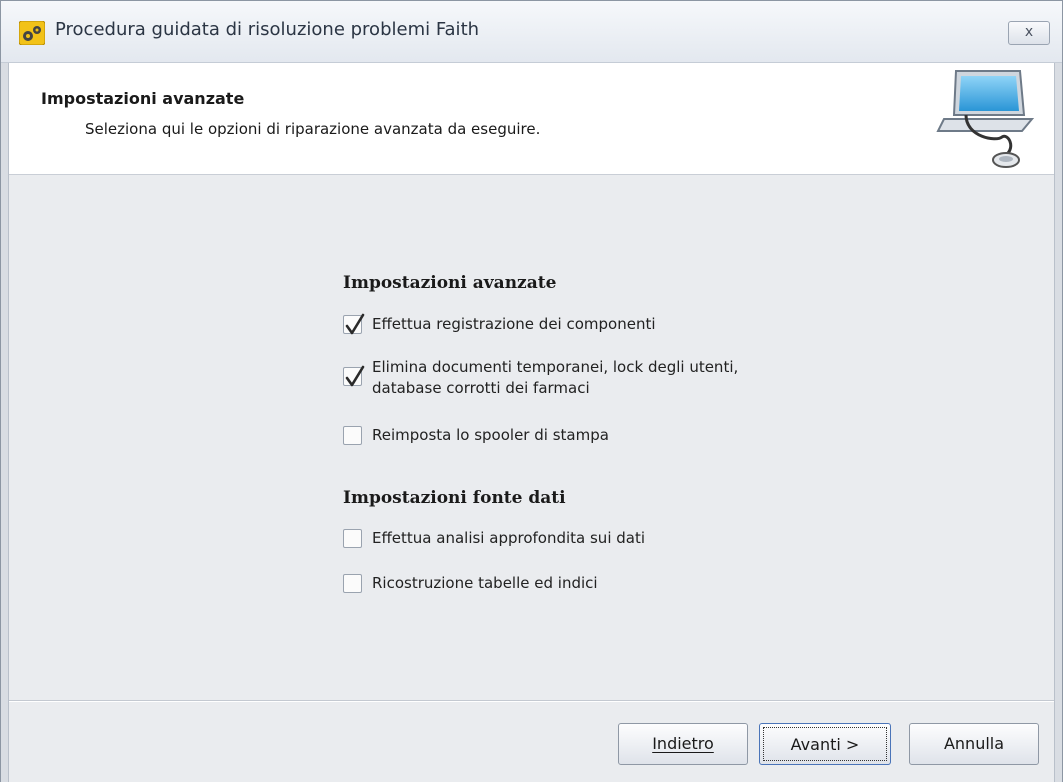  I want to click on option-label: Effettua registrazione dei componenti, so click(514, 324).